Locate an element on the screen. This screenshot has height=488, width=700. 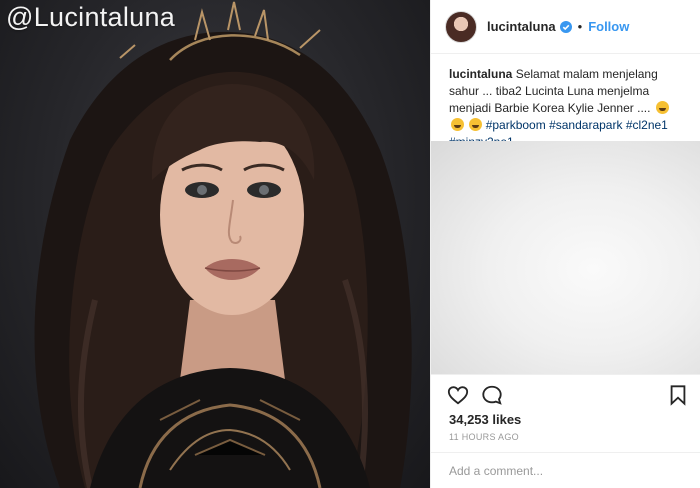
follow-button: Follow is located at coordinates (608, 26).